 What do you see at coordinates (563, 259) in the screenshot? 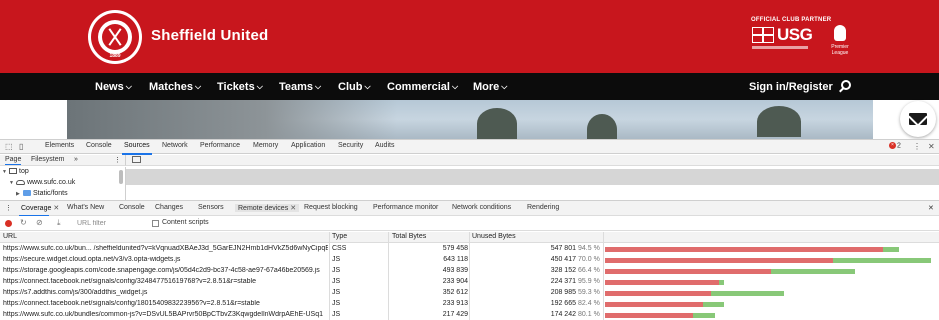
I see `row-unused-bytes: 450 417` at bounding box center [563, 259].